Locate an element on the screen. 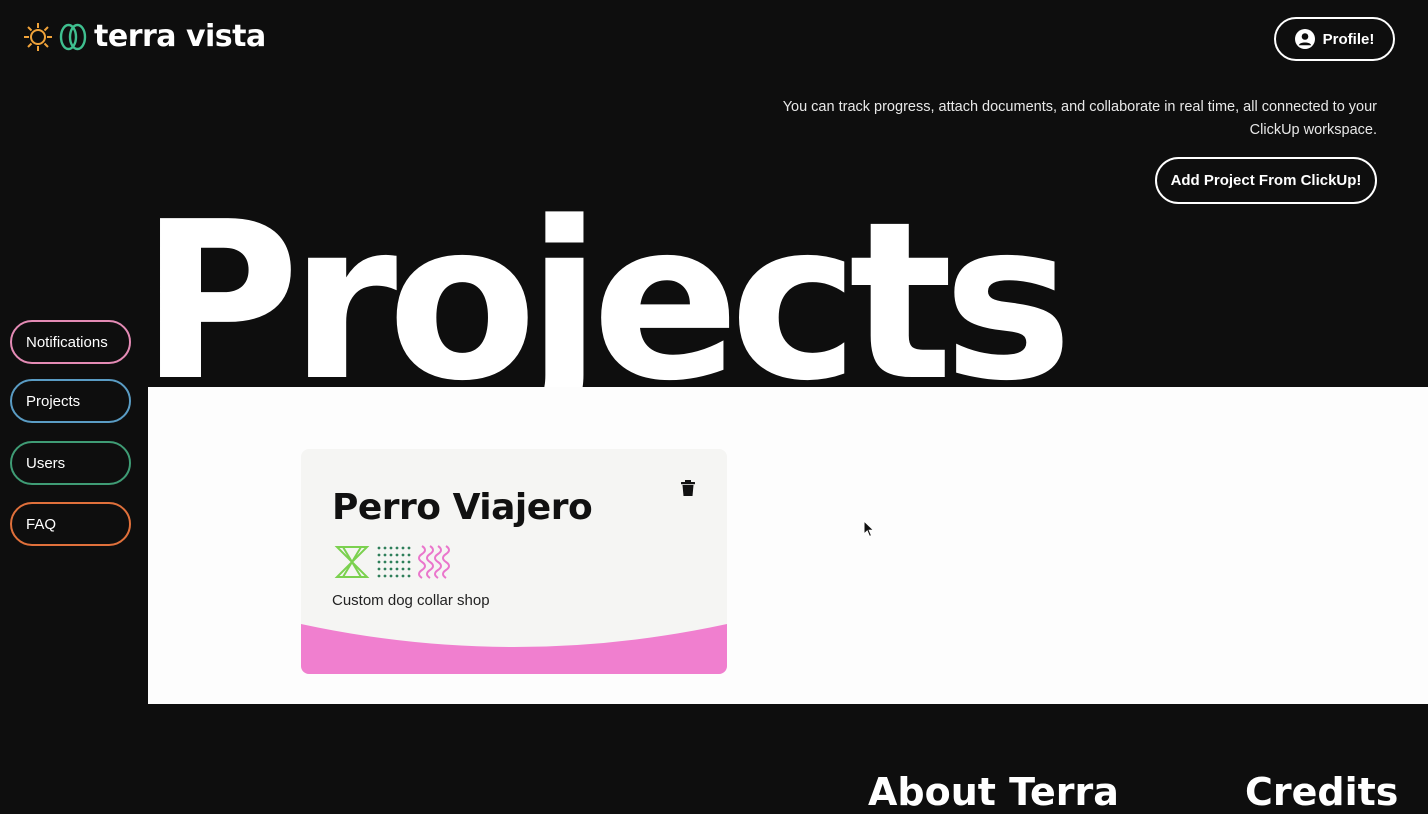  add-project-button-label: Add Project From ClickUp! is located at coordinates (1266, 180).